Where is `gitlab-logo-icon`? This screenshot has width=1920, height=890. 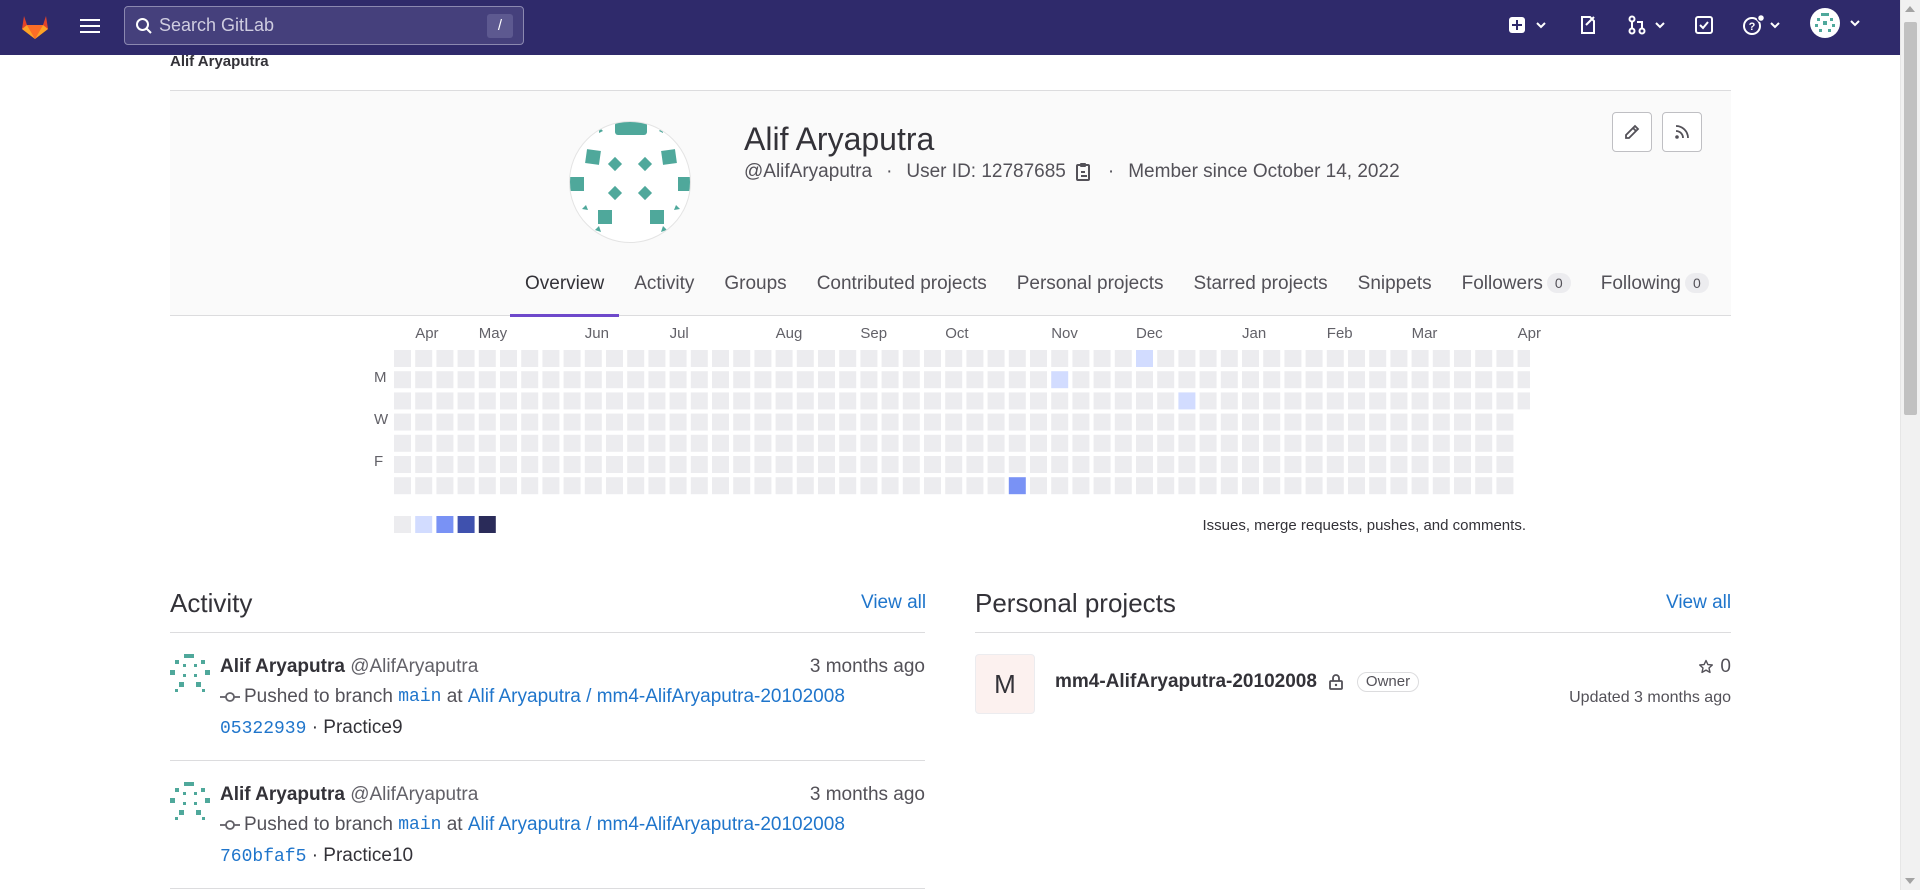
gitlab-logo-icon is located at coordinates (35, 25).